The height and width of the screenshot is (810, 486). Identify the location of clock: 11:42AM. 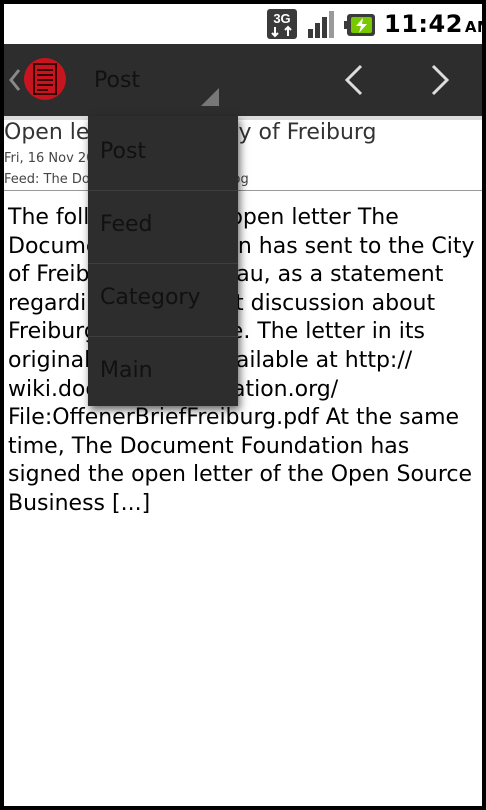
(433, 24).